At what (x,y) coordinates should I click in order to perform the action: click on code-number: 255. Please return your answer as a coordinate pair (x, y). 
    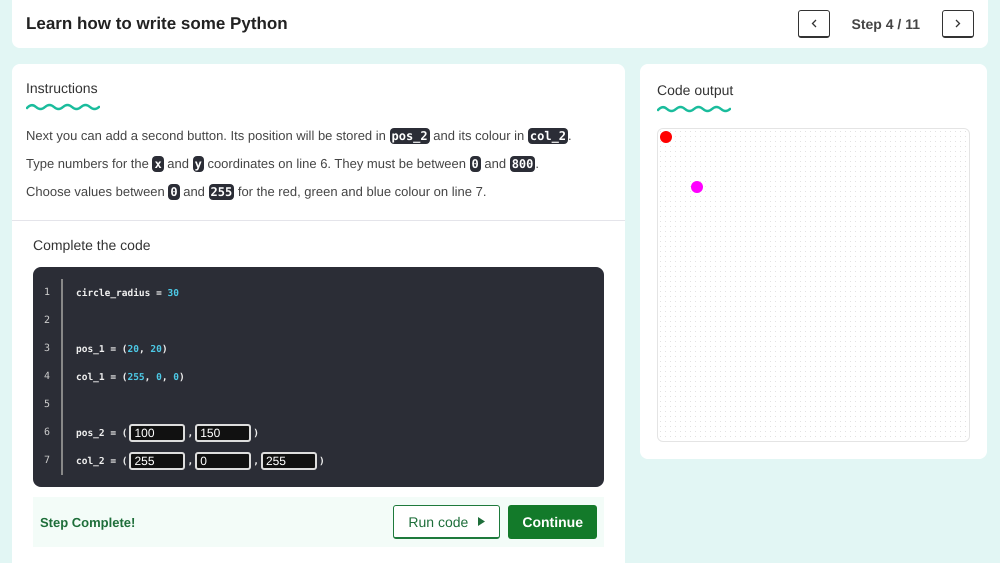
    Looking at the image, I should click on (136, 377).